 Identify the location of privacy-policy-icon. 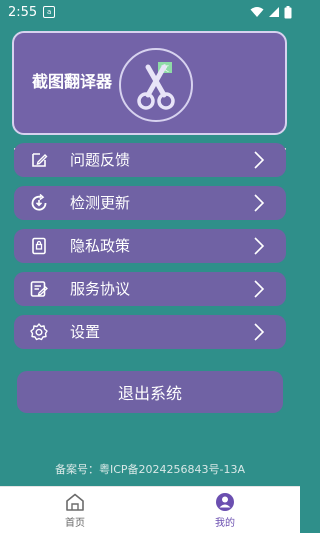
(39, 246).